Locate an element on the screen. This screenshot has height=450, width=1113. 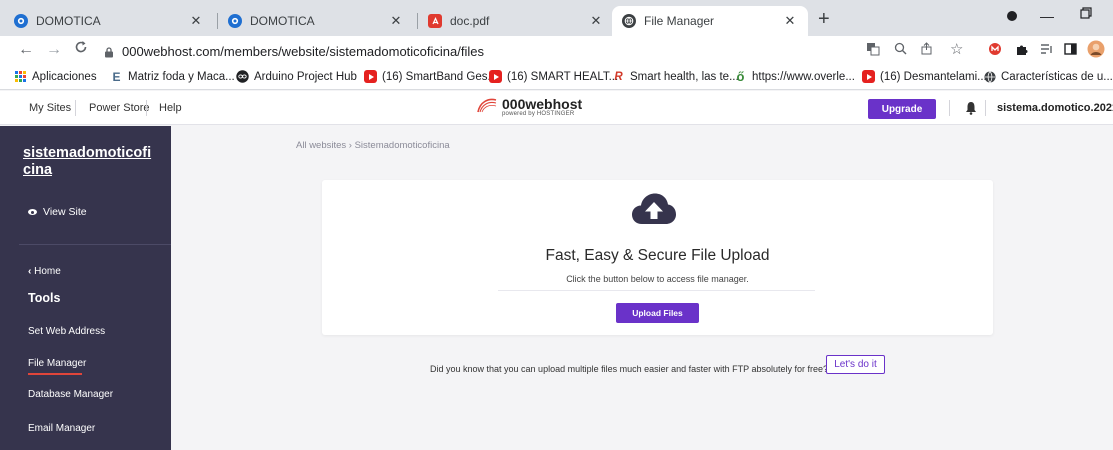
logo-swoosh-icon is located at coordinates (487, 107).